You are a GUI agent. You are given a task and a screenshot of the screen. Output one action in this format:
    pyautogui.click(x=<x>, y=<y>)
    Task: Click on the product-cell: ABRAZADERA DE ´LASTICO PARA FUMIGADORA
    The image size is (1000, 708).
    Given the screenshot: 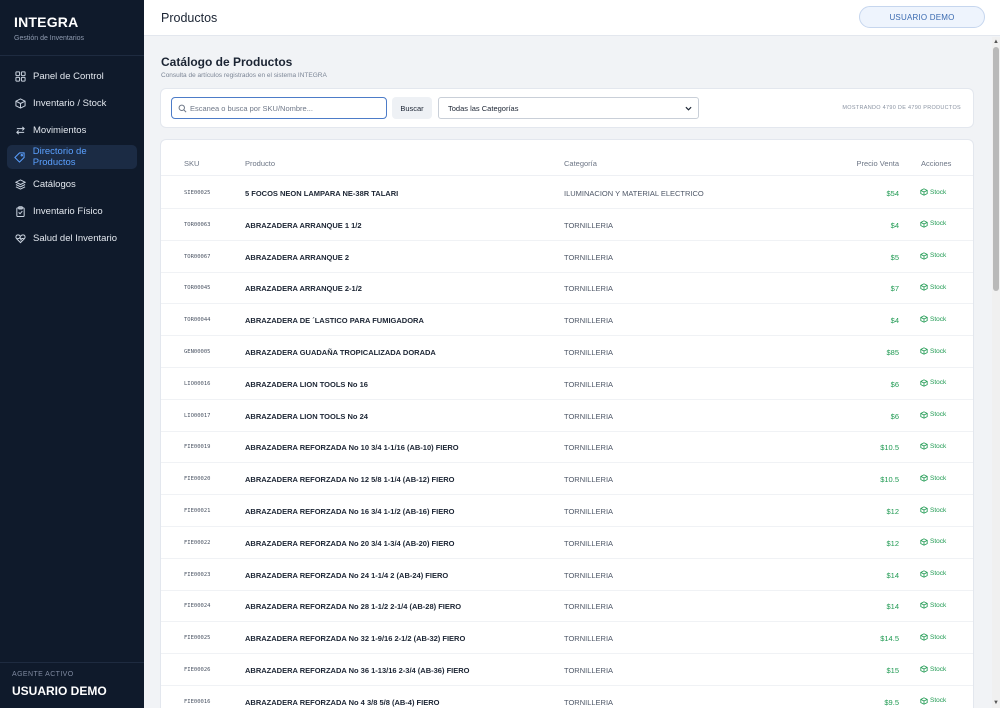 What is the action you would take?
    pyautogui.click(x=334, y=321)
    